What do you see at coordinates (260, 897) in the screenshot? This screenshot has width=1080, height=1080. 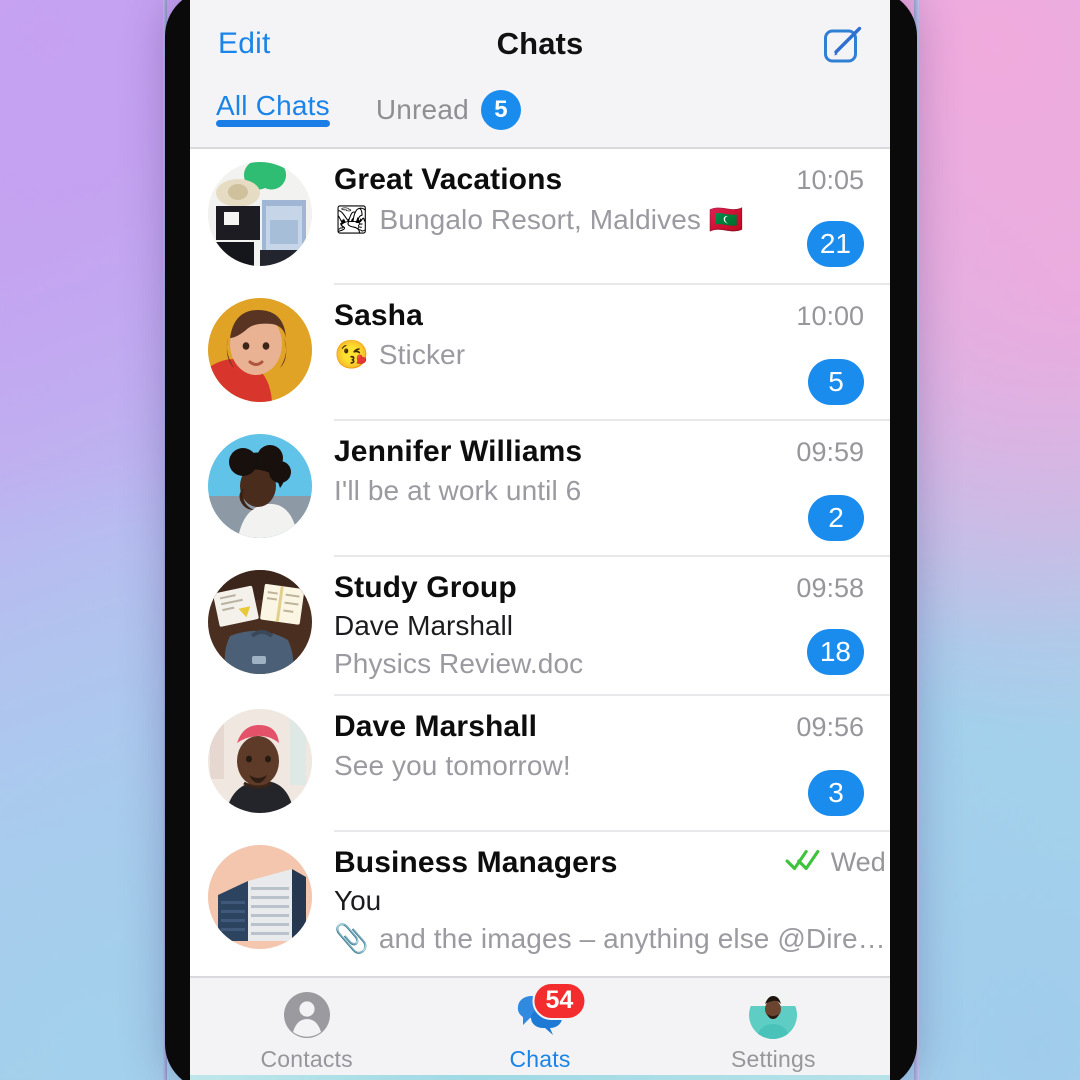 I see `avatar-business-managers` at bounding box center [260, 897].